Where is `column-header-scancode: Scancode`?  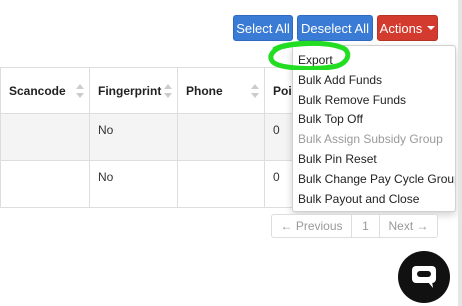
column-header-scancode: Scancode is located at coordinates (45, 90).